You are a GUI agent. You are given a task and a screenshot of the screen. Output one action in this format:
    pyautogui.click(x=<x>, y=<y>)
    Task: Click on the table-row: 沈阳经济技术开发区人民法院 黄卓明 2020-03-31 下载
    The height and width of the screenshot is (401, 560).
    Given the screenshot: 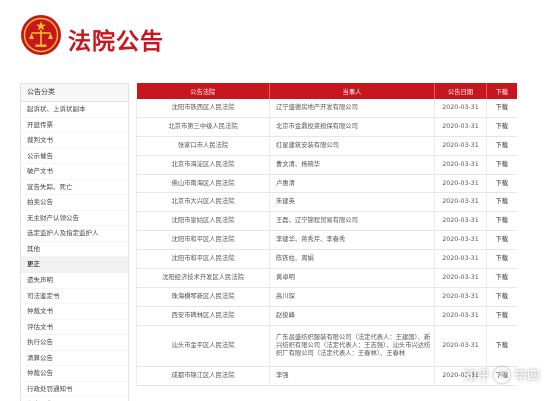 What is the action you would take?
    pyautogui.click(x=326, y=278)
    